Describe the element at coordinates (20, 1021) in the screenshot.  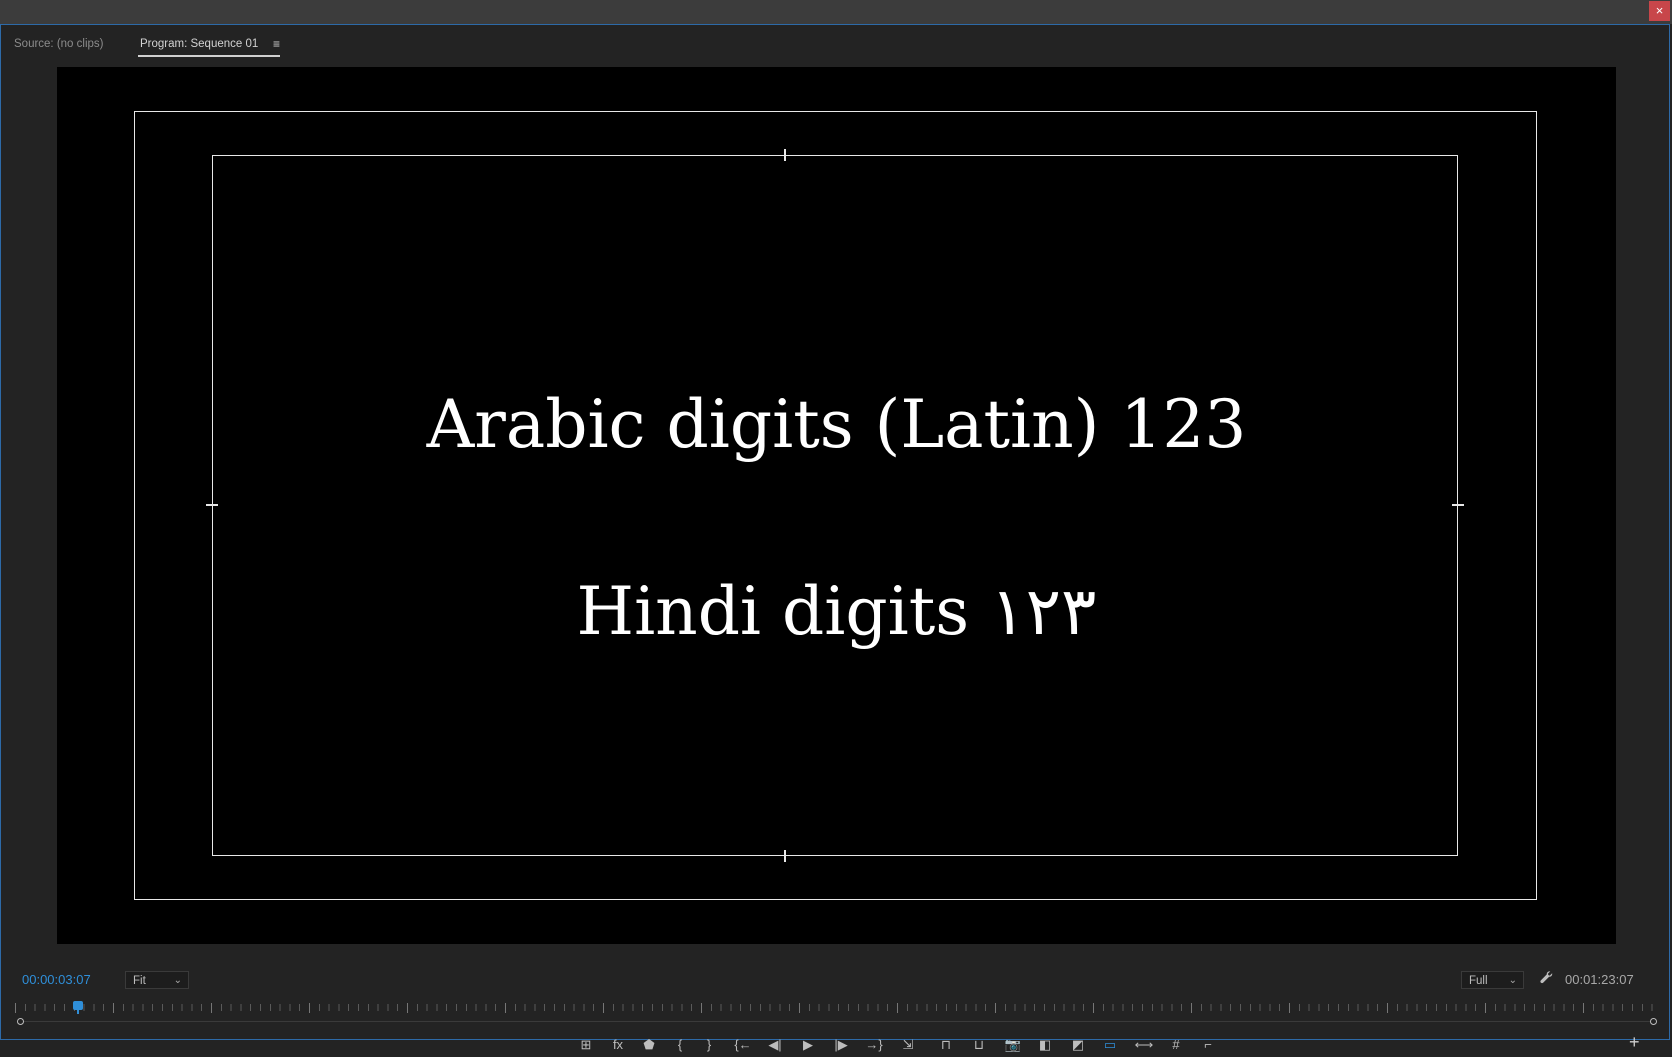
I see `scrollbar-left-handle` at that location.